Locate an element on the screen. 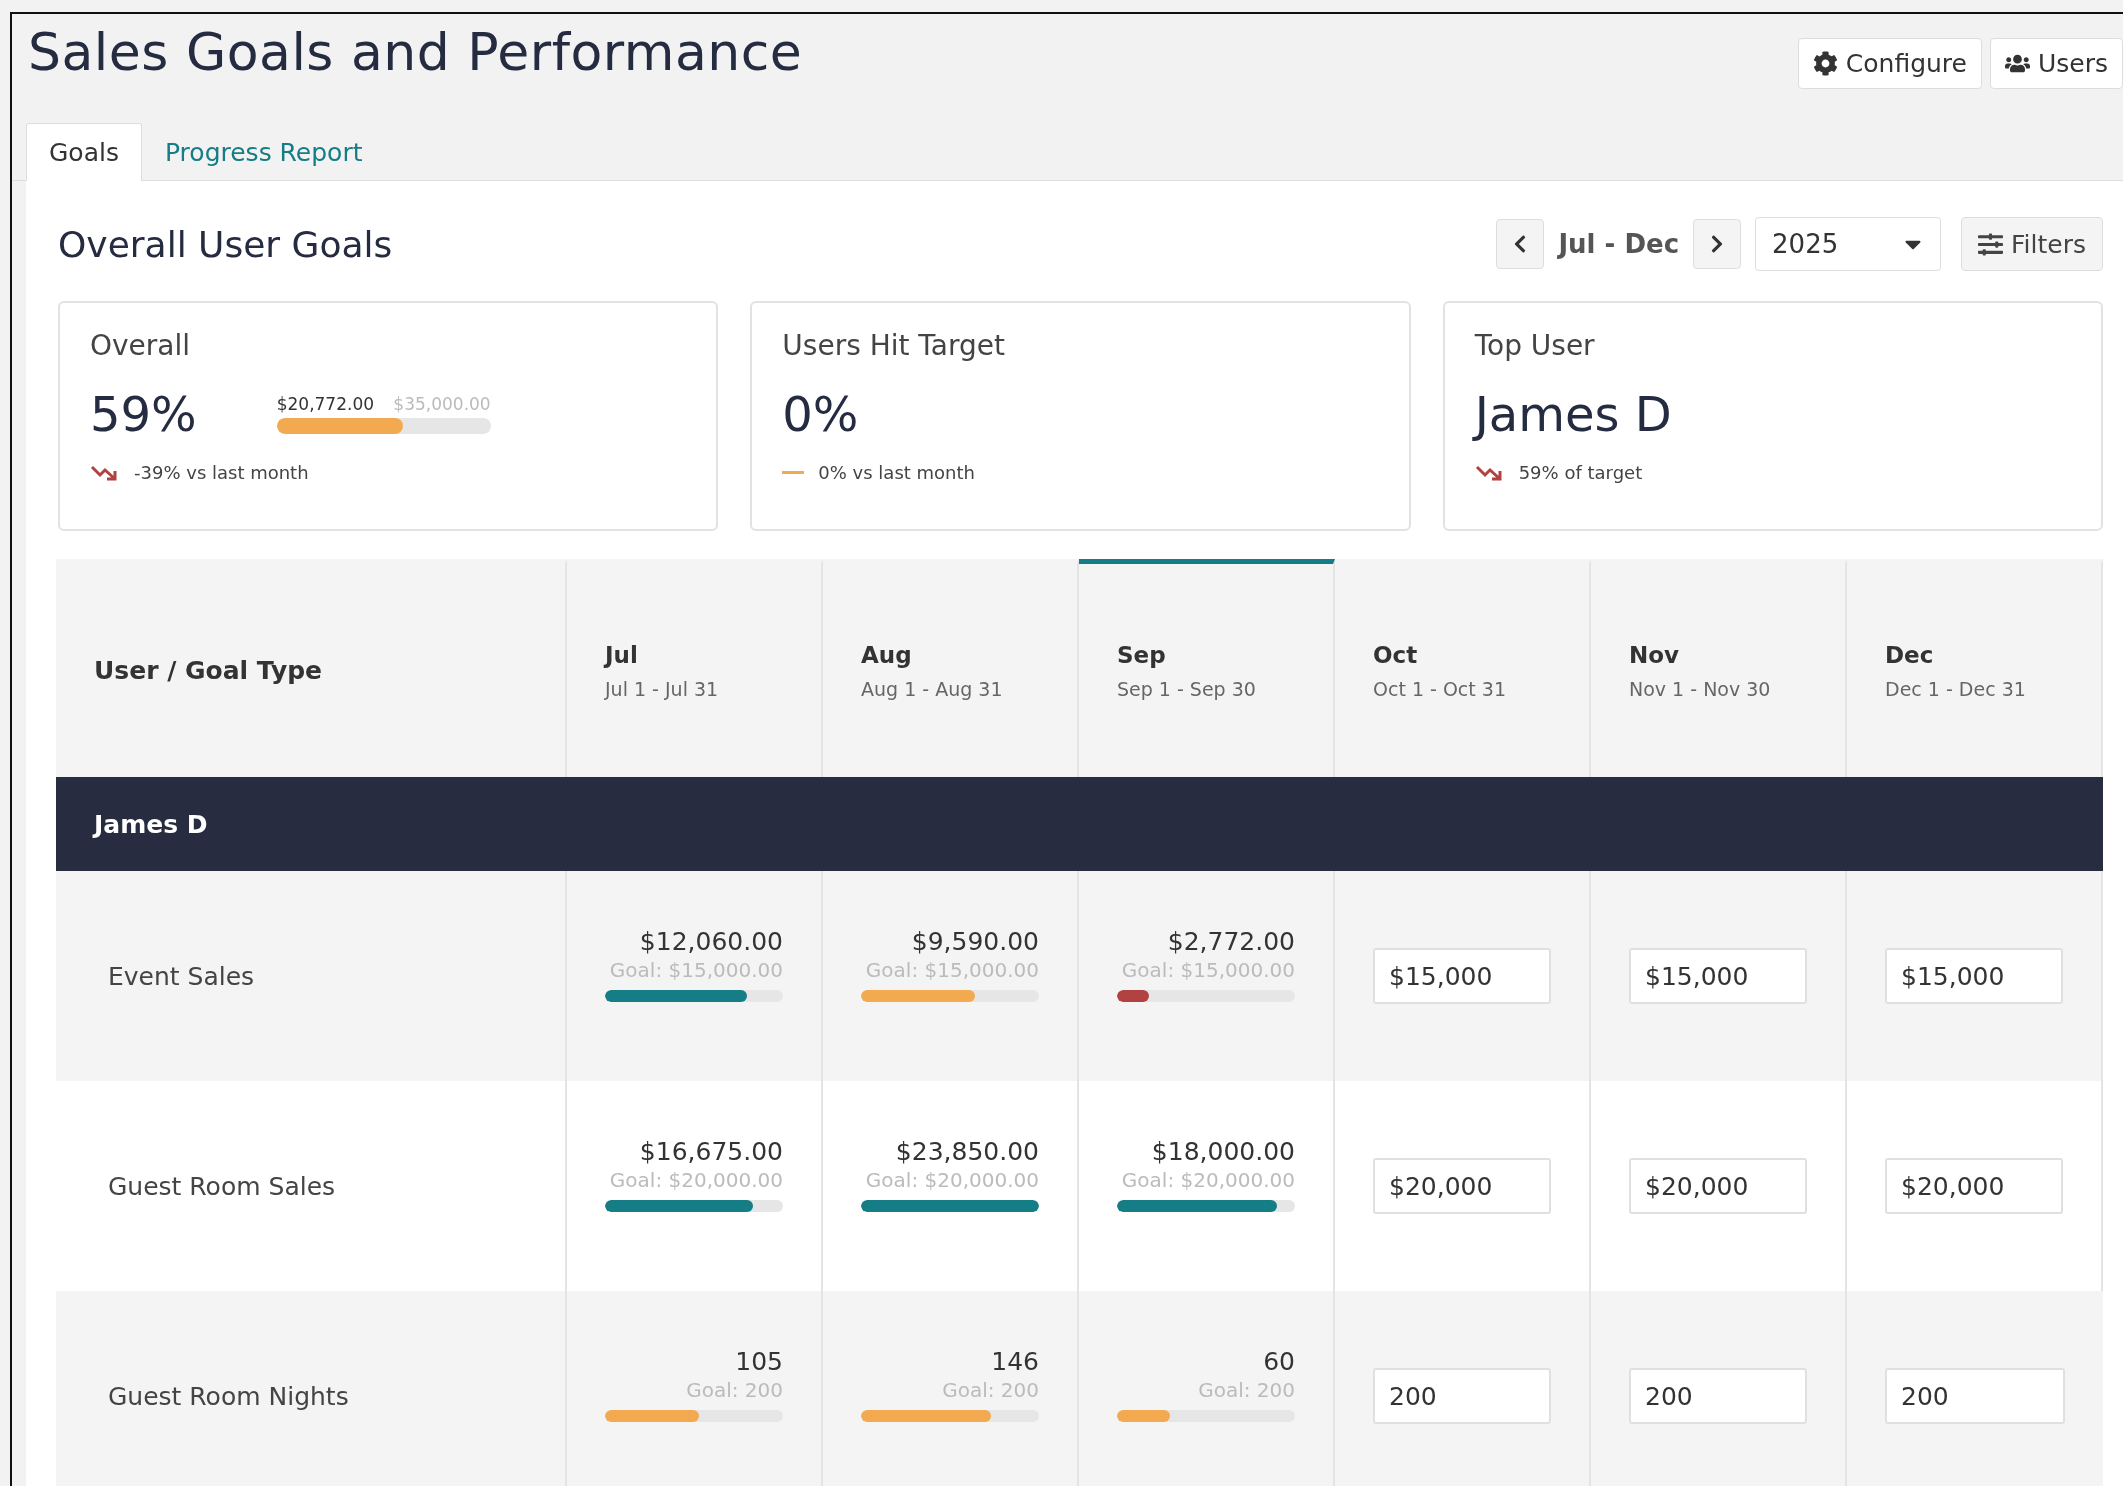 This screenshot has width=2123, height=1486. card-value: 0% is located at coordinates (820, 414).